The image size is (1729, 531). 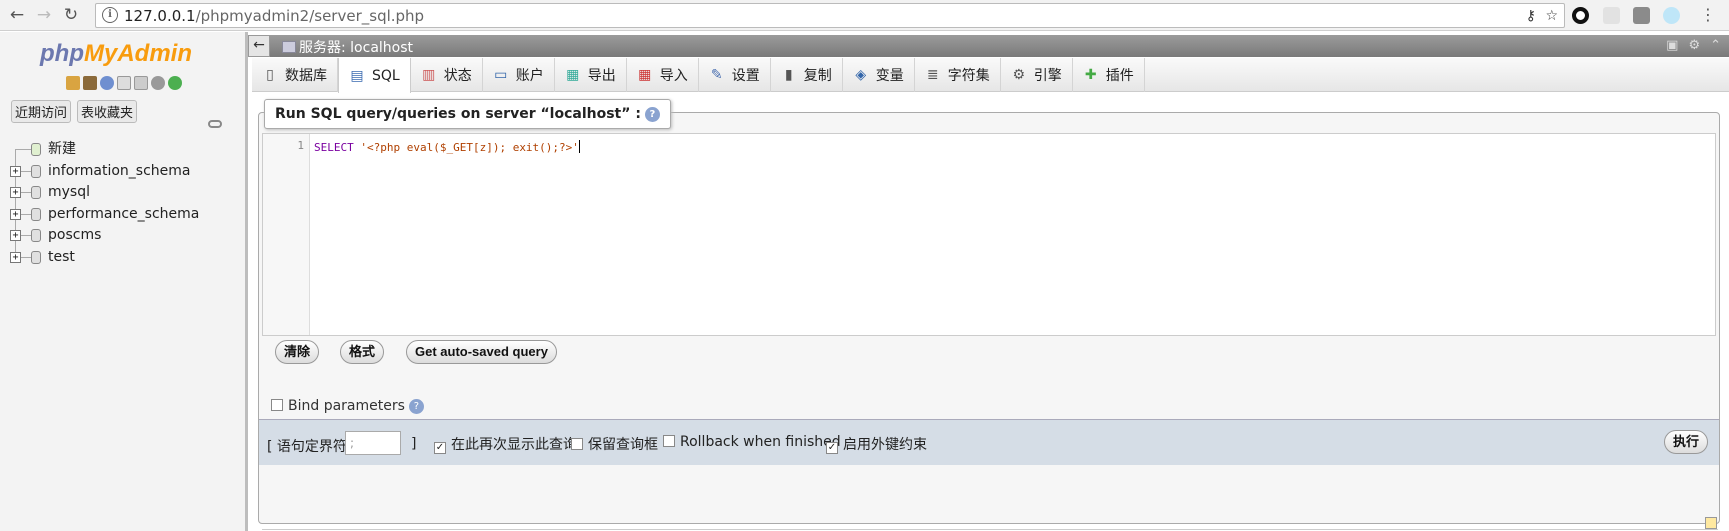 What do you see at coordinates (104, 257) in the screenshot?
I see `tree-item-db: + test` at bounding box center [104, 257].